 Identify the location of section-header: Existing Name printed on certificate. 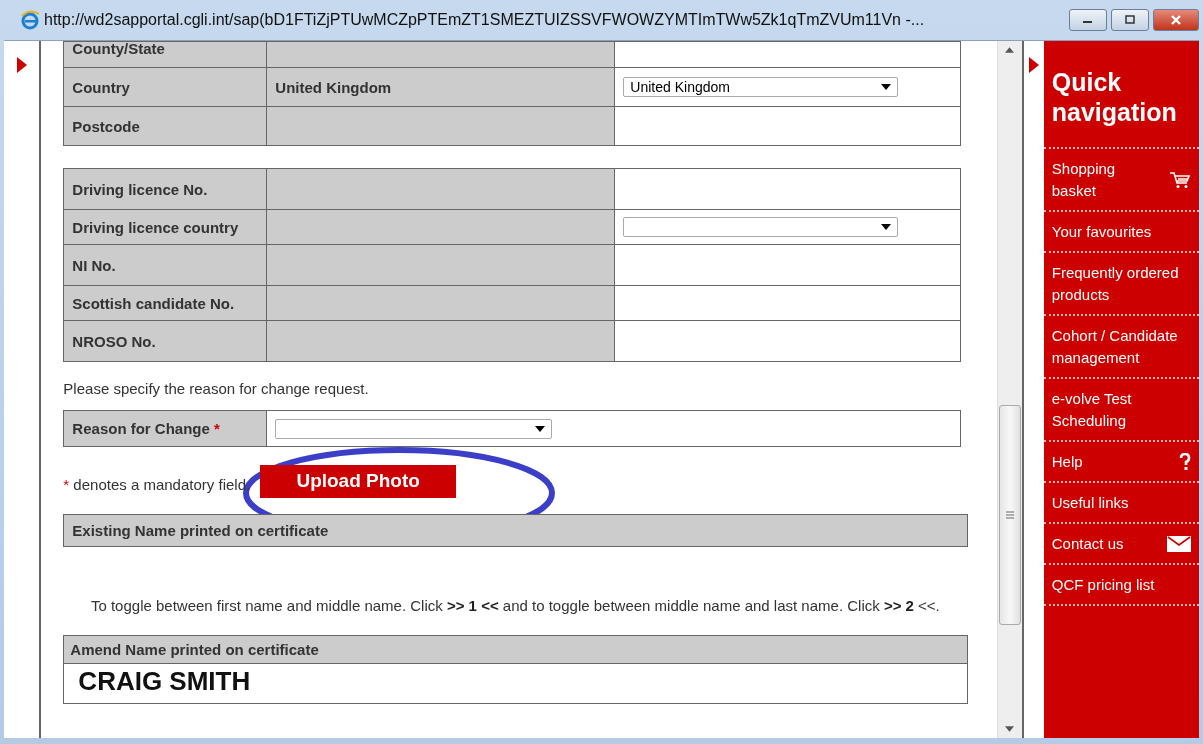
(516, 530).